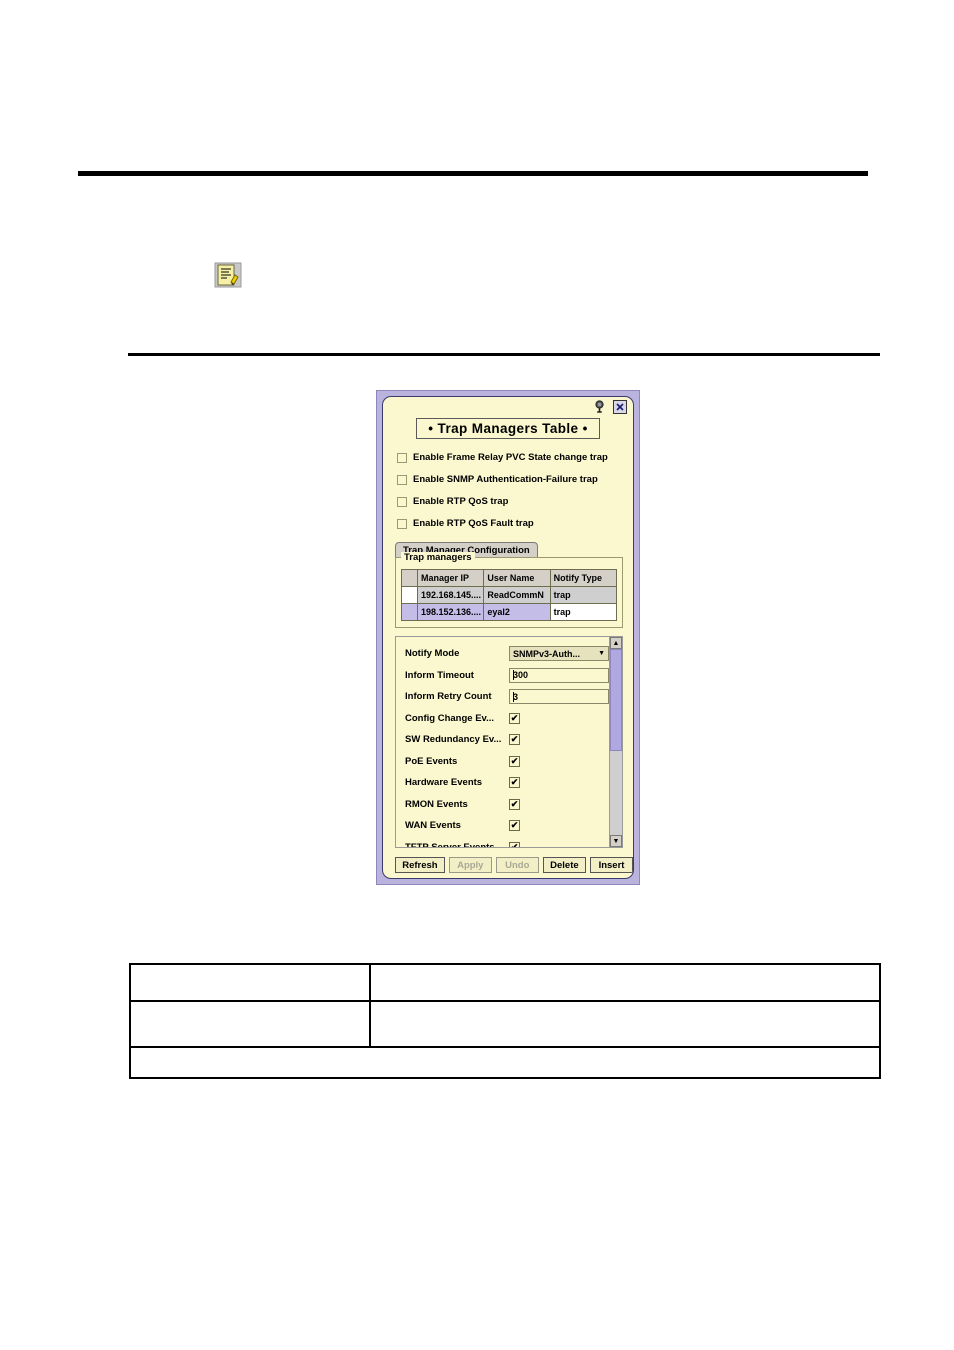 The image size is (954, 1350). What do you see at coordinates (438, 557) in the screenshot?
I see `groupbox-legend: Trap managers` at bounding box center [438, 557].